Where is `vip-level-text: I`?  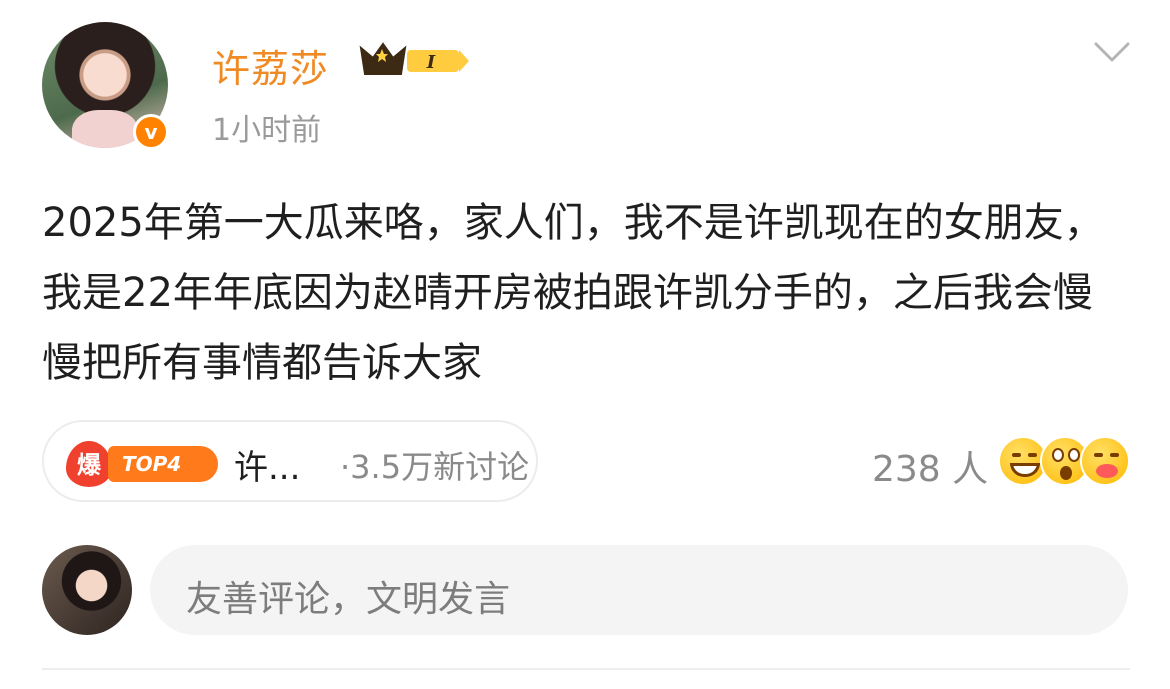 vip-level-text: I is located at coordinates (431, 62).